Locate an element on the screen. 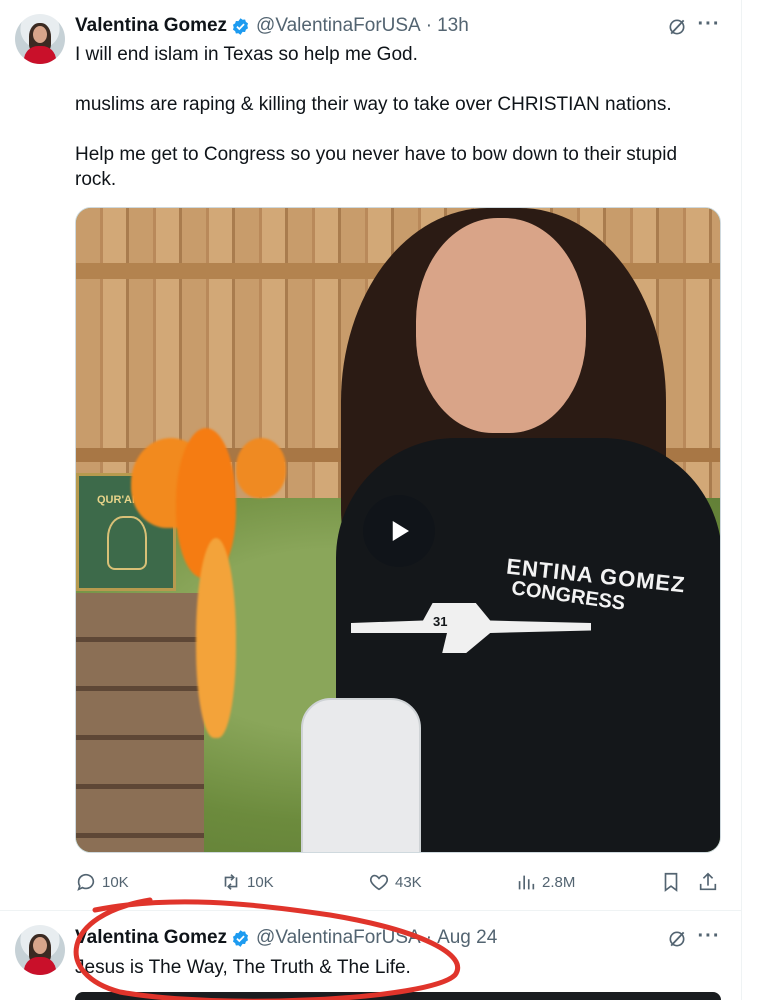  views-count: 2.8M is located at coordinates (559, 882).